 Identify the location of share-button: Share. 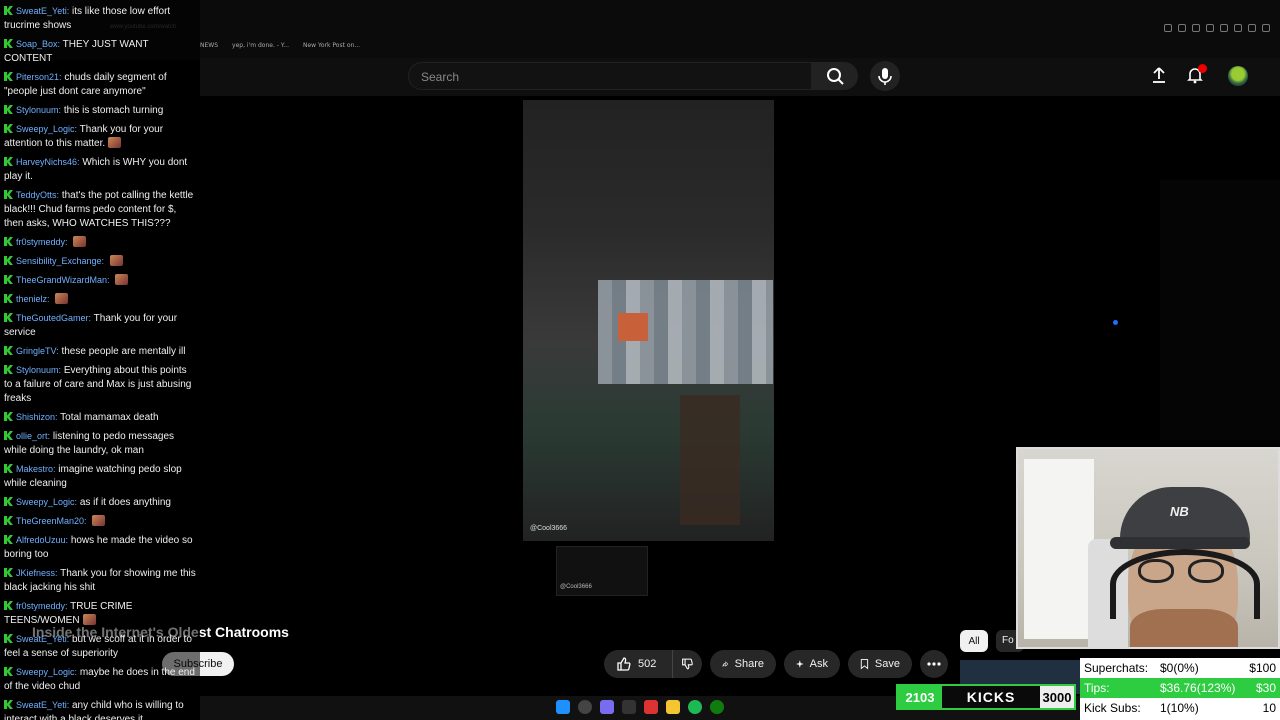
(743, 664).